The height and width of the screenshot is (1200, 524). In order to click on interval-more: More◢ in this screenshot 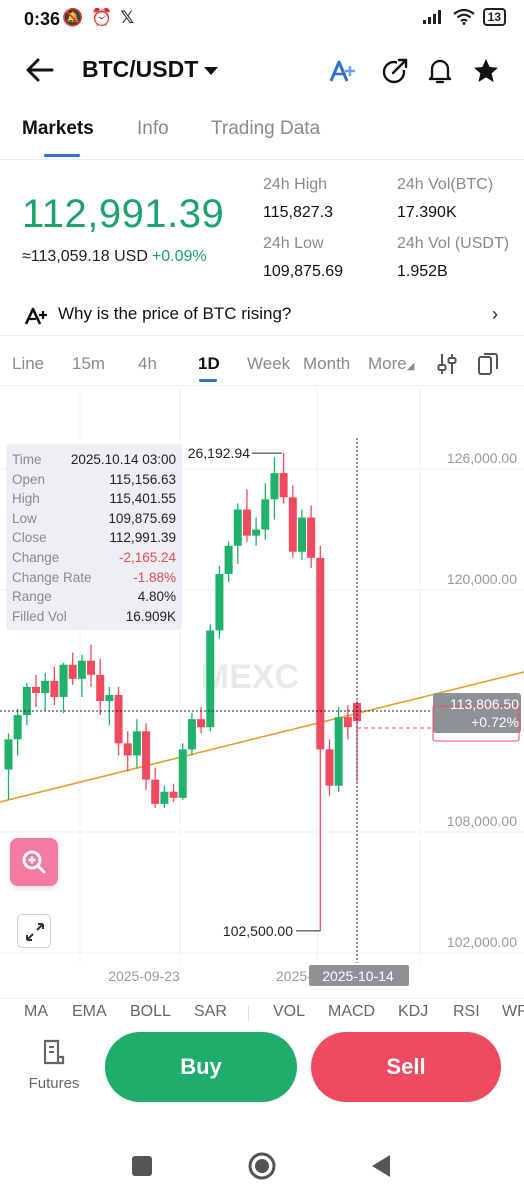, I will do `click(391, 364)`.